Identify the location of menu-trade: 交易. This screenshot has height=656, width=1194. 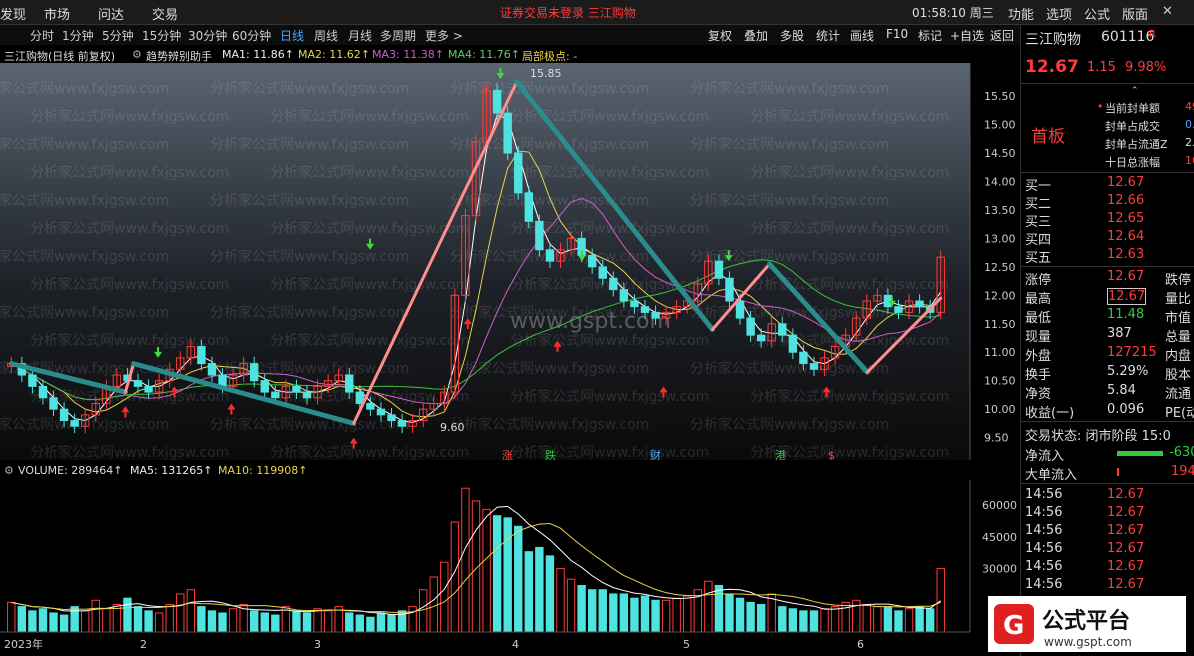
(165, 13).